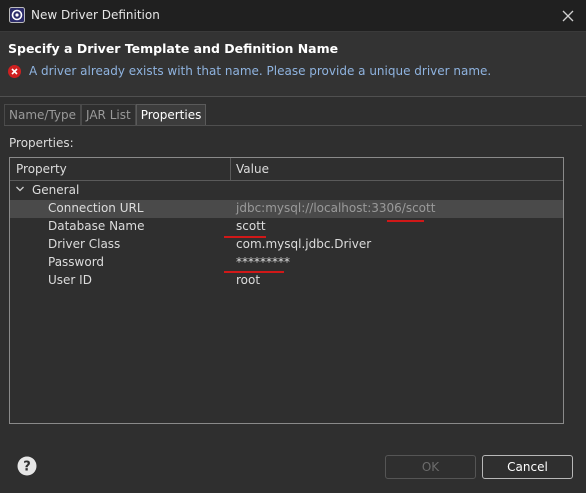 Image resolution: width=586 pixels, height=493 pixels. What do you see at coordinates (303, 244) in the screenshot?
I see `property-value: com.mysql.jdbc.Driver` at bounding box center [303, 244].